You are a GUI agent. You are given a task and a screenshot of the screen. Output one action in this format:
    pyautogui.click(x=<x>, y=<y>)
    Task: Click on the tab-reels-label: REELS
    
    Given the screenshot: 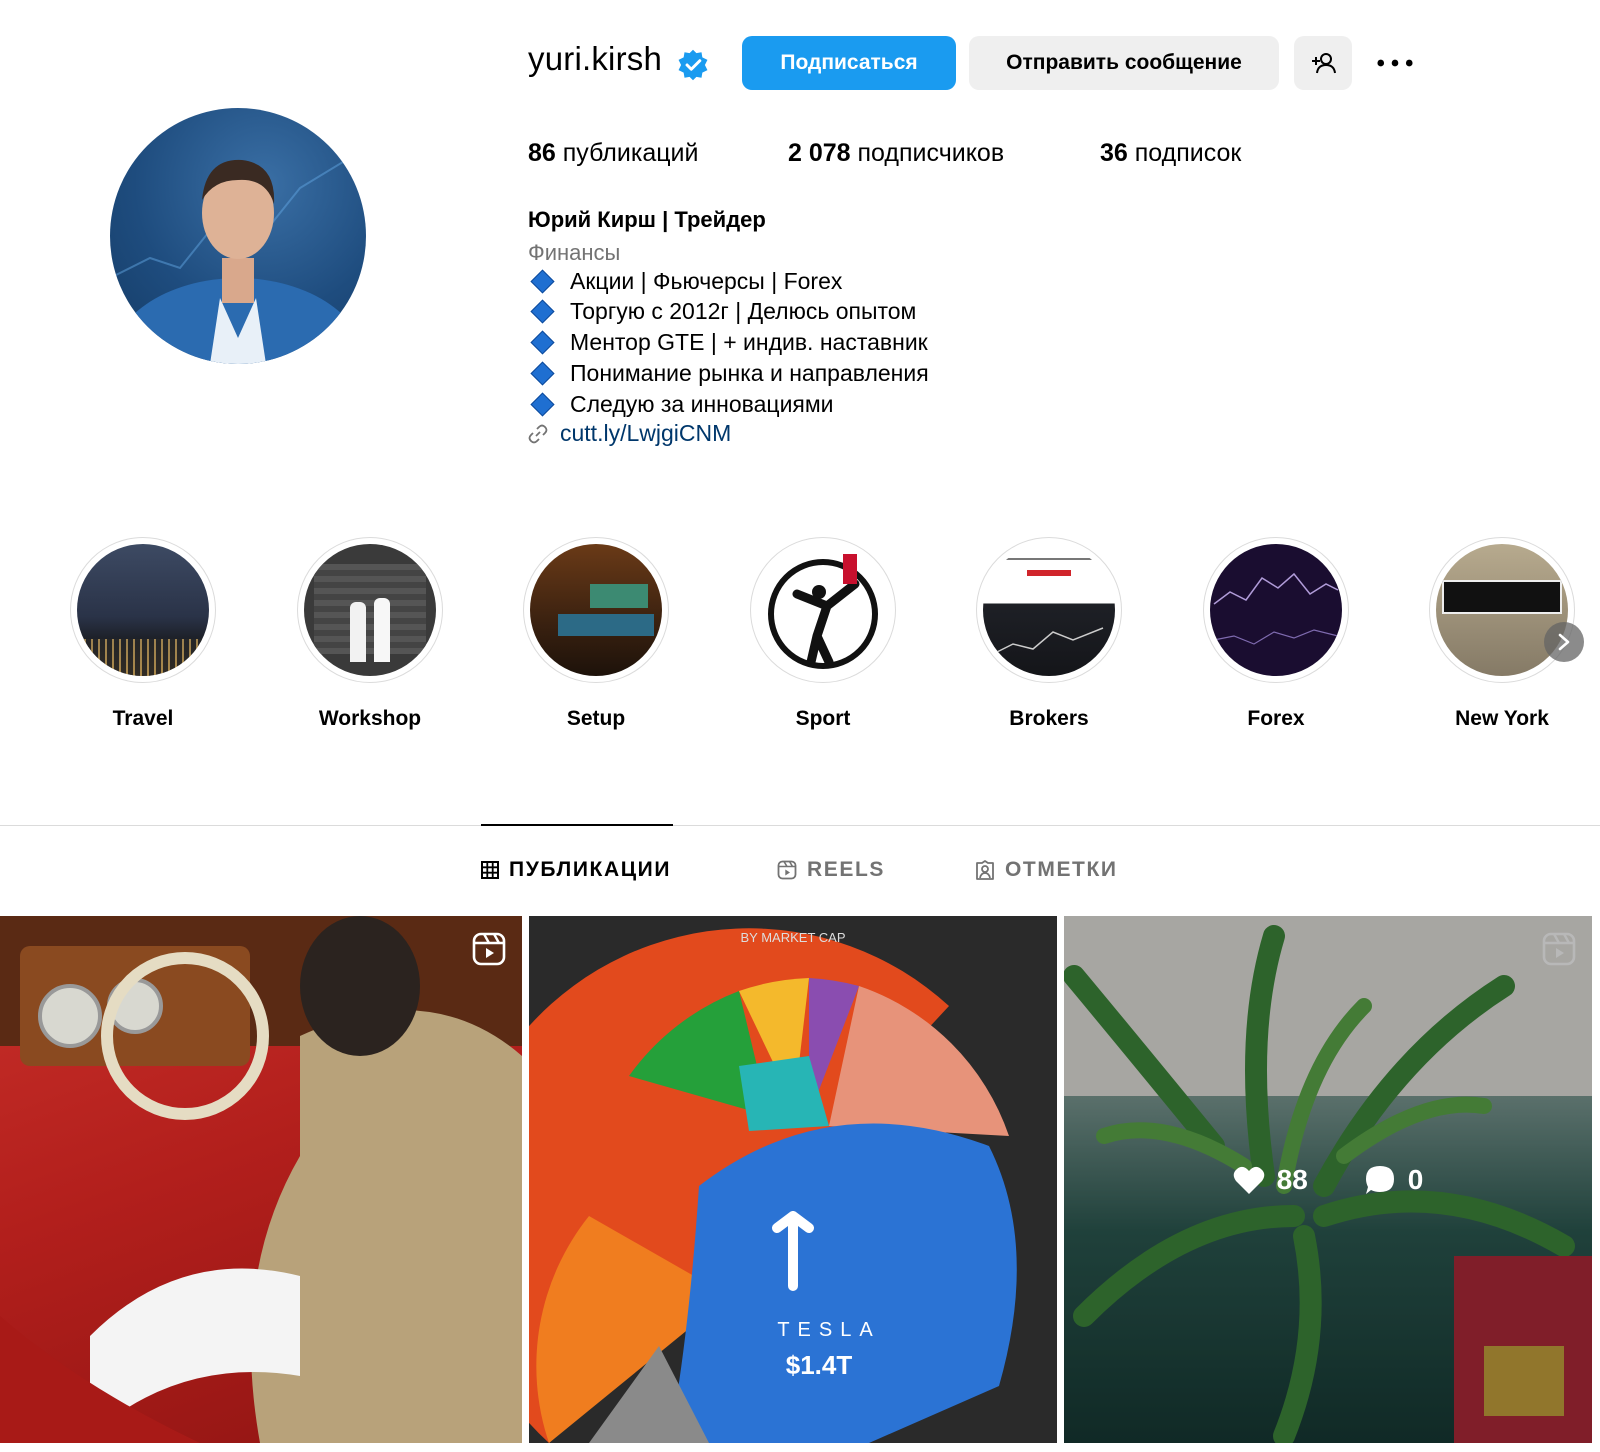 What is the action you would take?
    pyautogui.click(x=846, y=869)
    